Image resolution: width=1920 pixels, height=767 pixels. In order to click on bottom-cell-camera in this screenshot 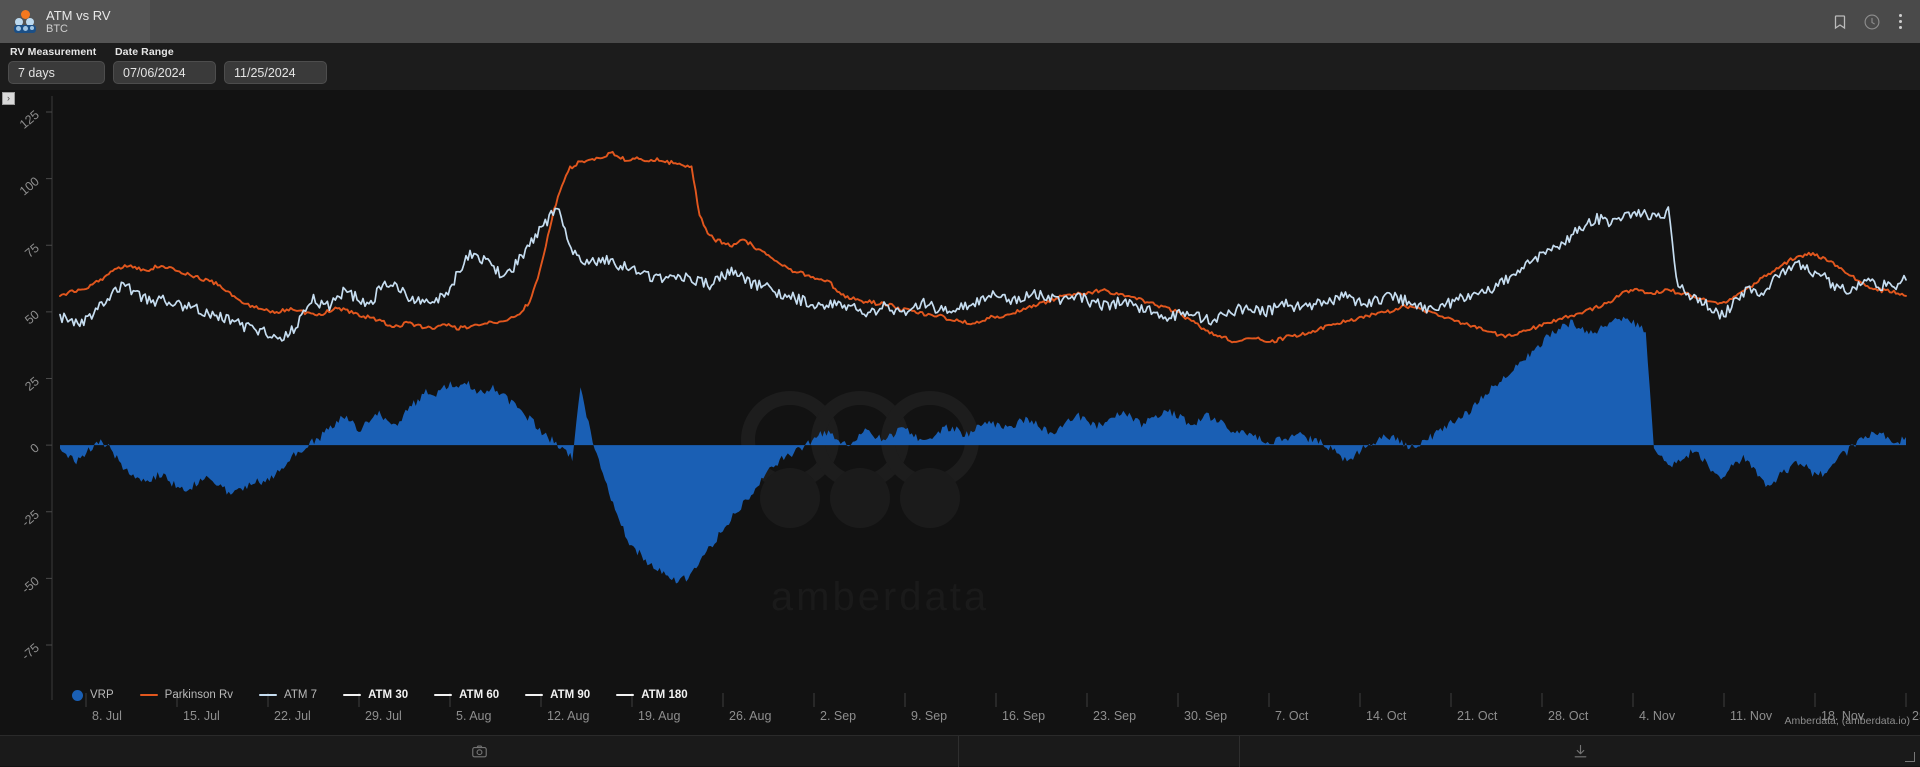, I will do `click(479, 751)`.